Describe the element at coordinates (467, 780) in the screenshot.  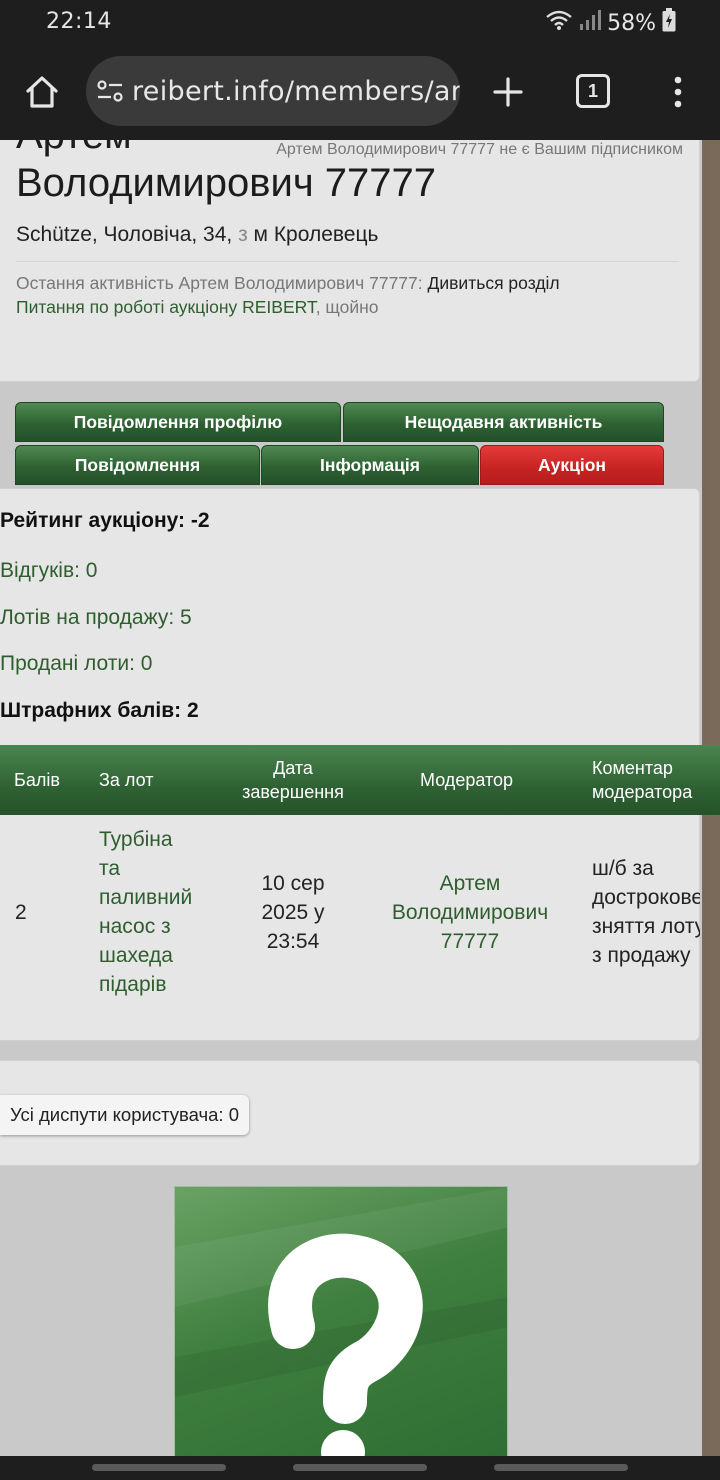
I see `col-header-moderator: Модератор` at that location.